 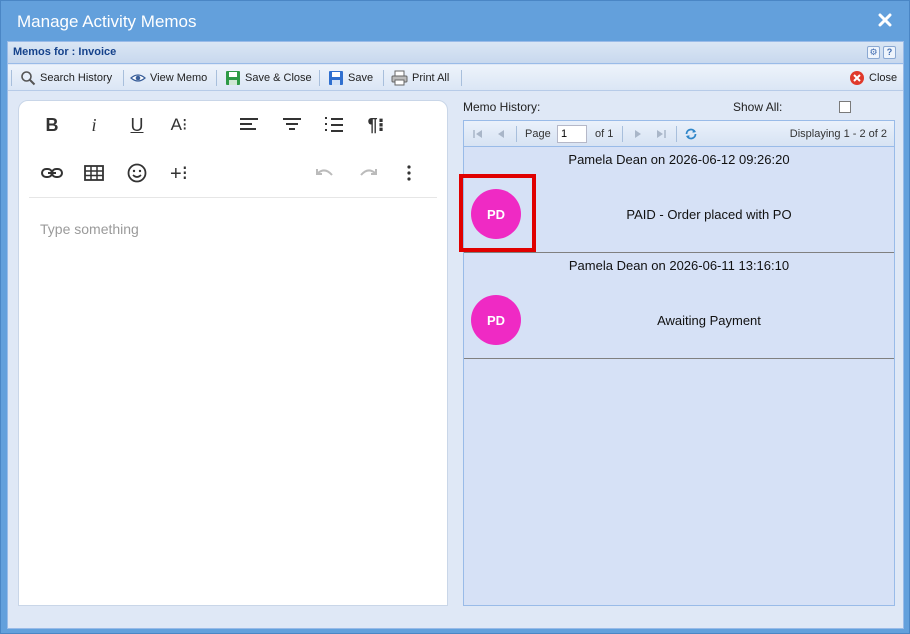 I want to click on editor-divider, so click(x=233, y=197).